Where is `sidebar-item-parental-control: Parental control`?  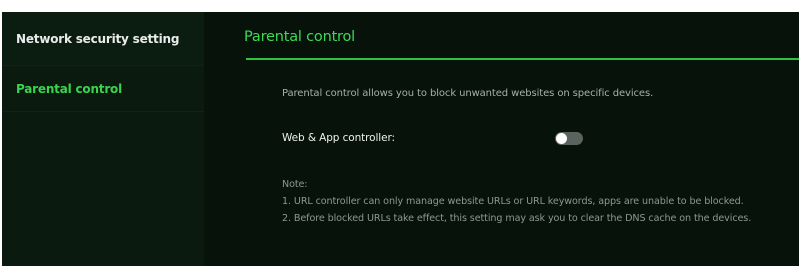
sidebar-item-parental-control: Parental control is located at coordinates (103, 89).